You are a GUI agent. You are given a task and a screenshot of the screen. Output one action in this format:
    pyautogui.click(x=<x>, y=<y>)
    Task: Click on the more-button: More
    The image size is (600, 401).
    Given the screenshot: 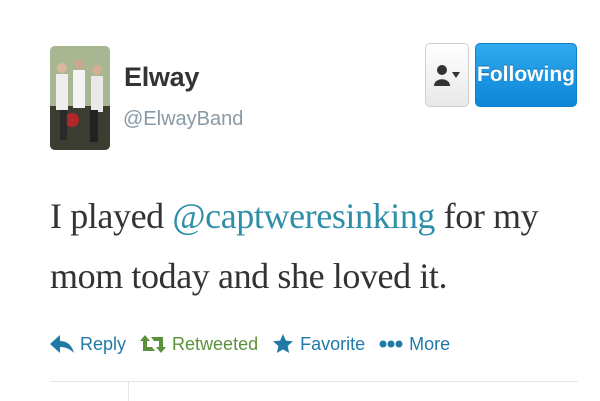 What is the action you would take?
    pyautogui.click(x=414, y=344)
    